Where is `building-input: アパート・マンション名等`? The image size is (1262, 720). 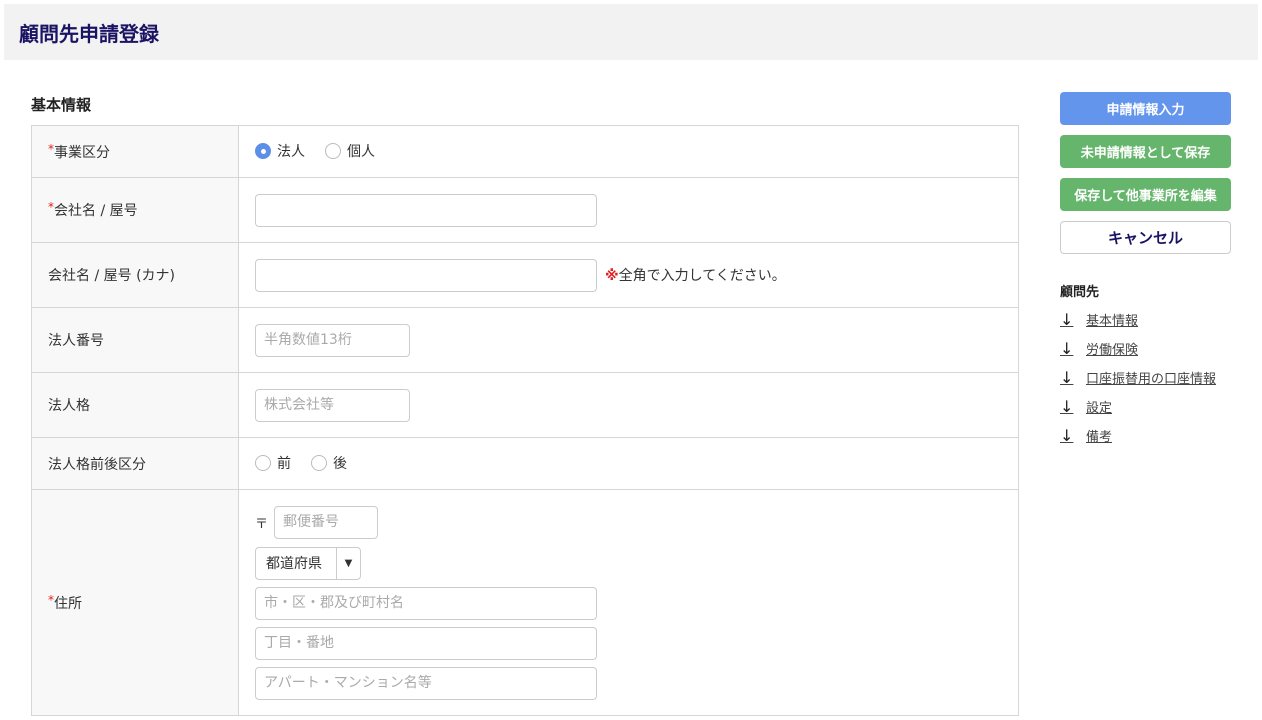 building-input: アパート・マンション名等 is located at coordinates (426, 683).